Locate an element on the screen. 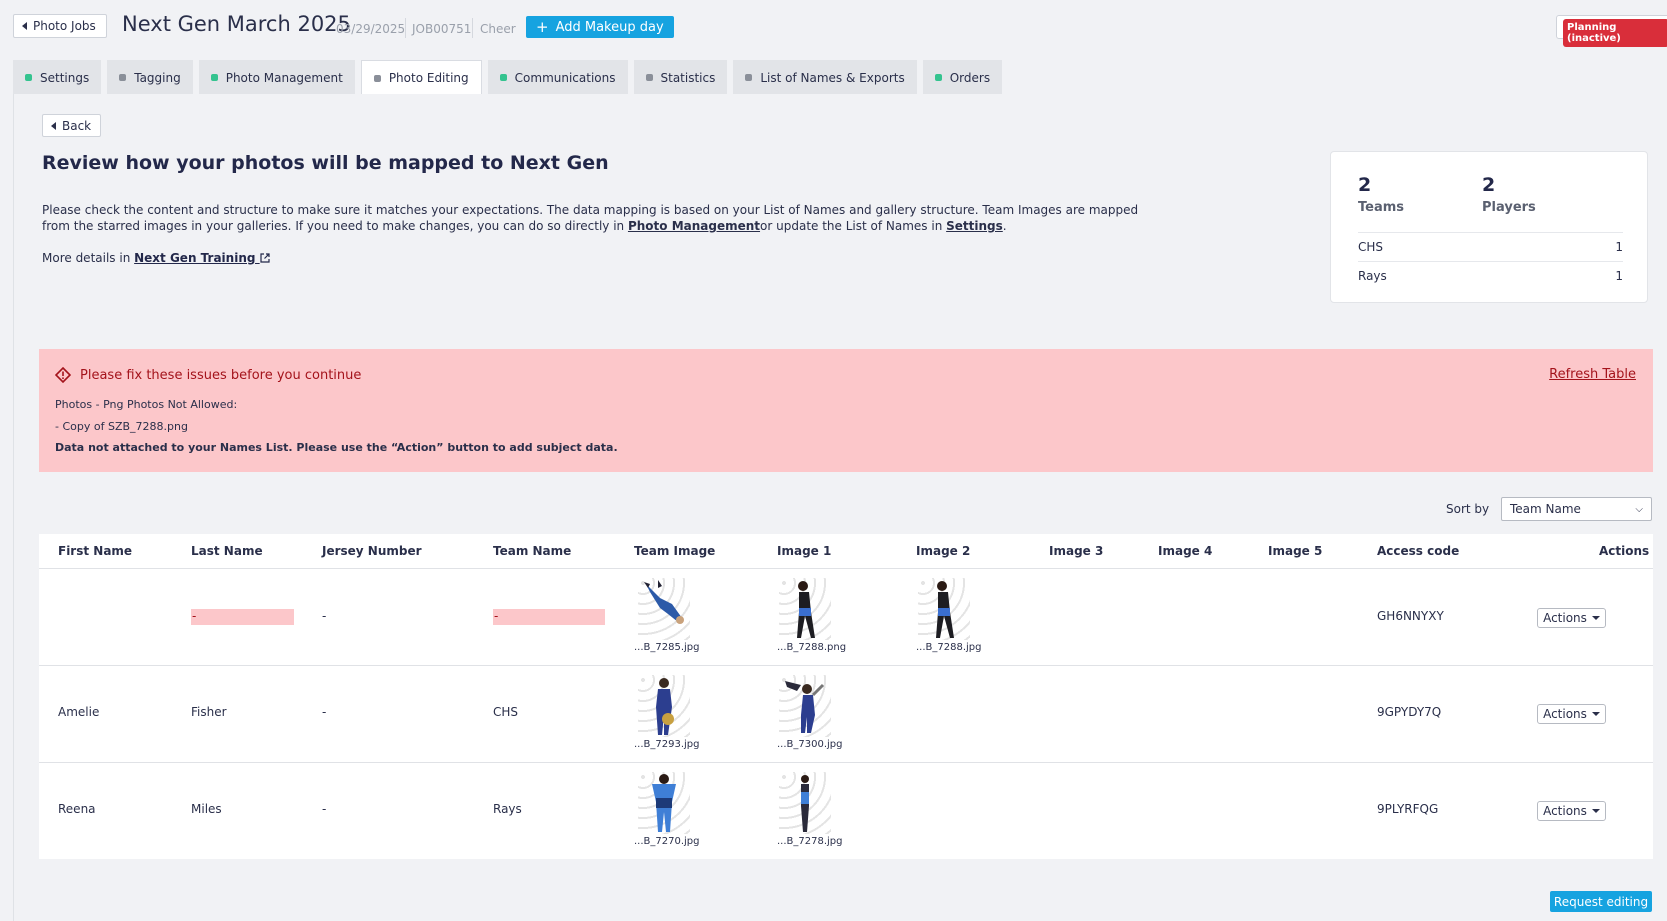 The height and width of the screenshot is (921, 1667). sort-value: Team Name is located at coordinates (1545, 509).